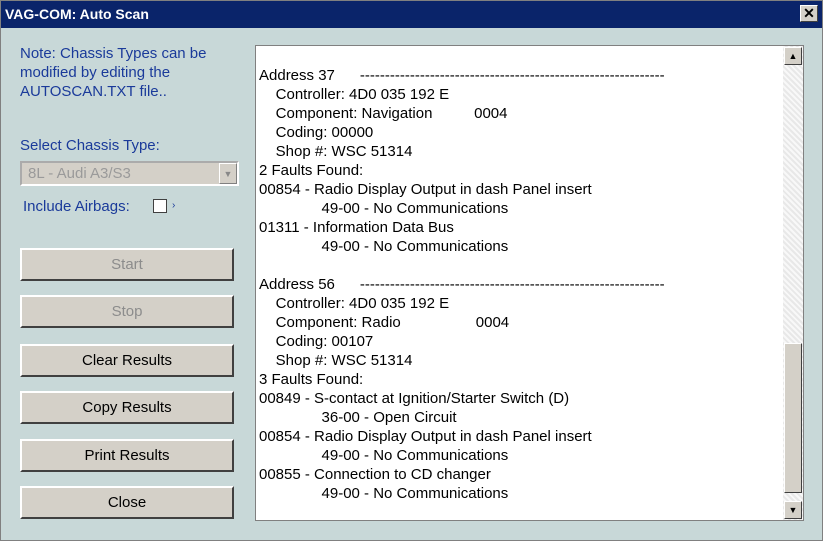  Describe the element at coordinates (383, 113) in the screenshot. I see `result-line: Component: Navigation 0004` at that location.